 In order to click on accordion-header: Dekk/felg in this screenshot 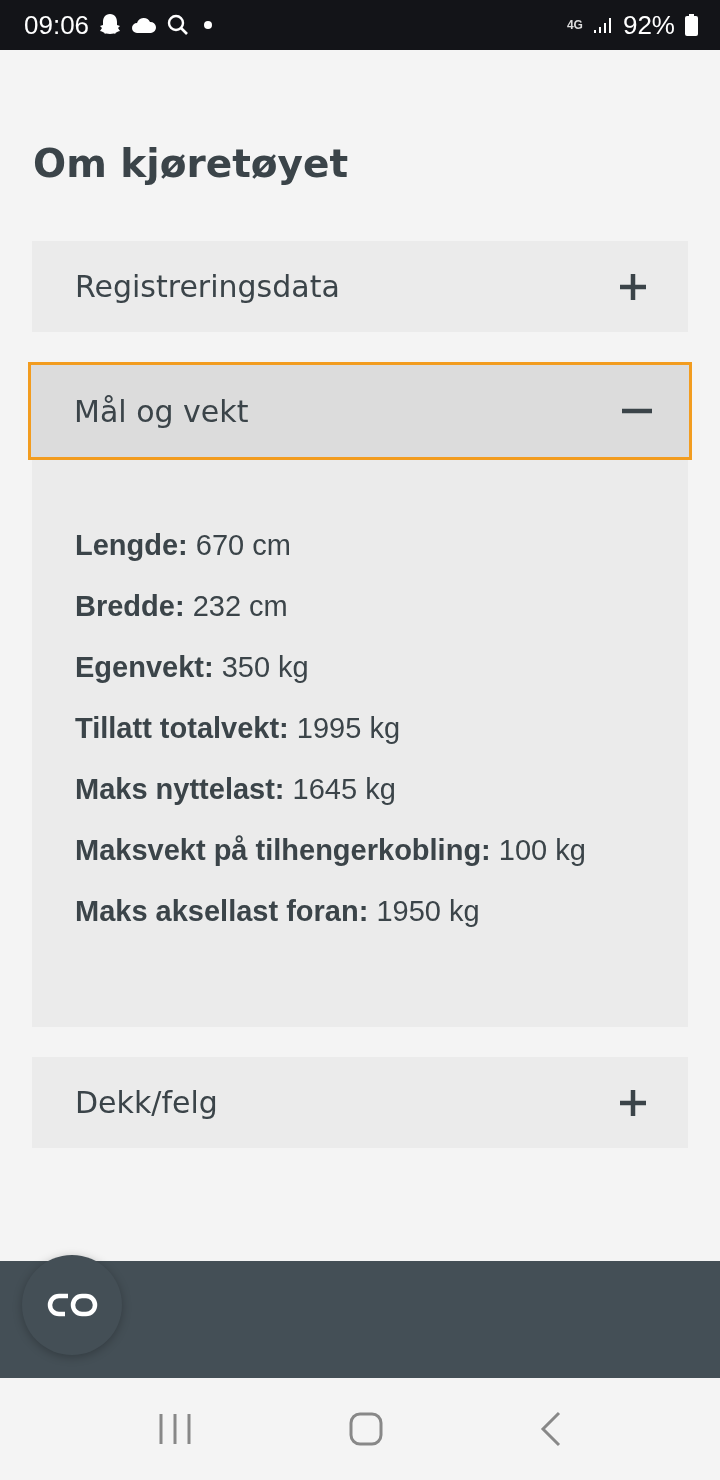, I will do `click(360, 1102)`.